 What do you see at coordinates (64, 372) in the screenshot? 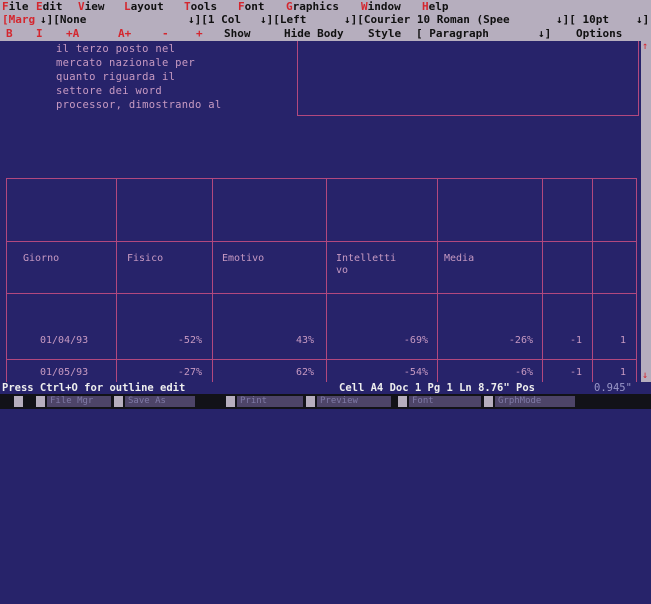
I see `table-cell-date: 01/05/93` at bounding box center [64, 372].